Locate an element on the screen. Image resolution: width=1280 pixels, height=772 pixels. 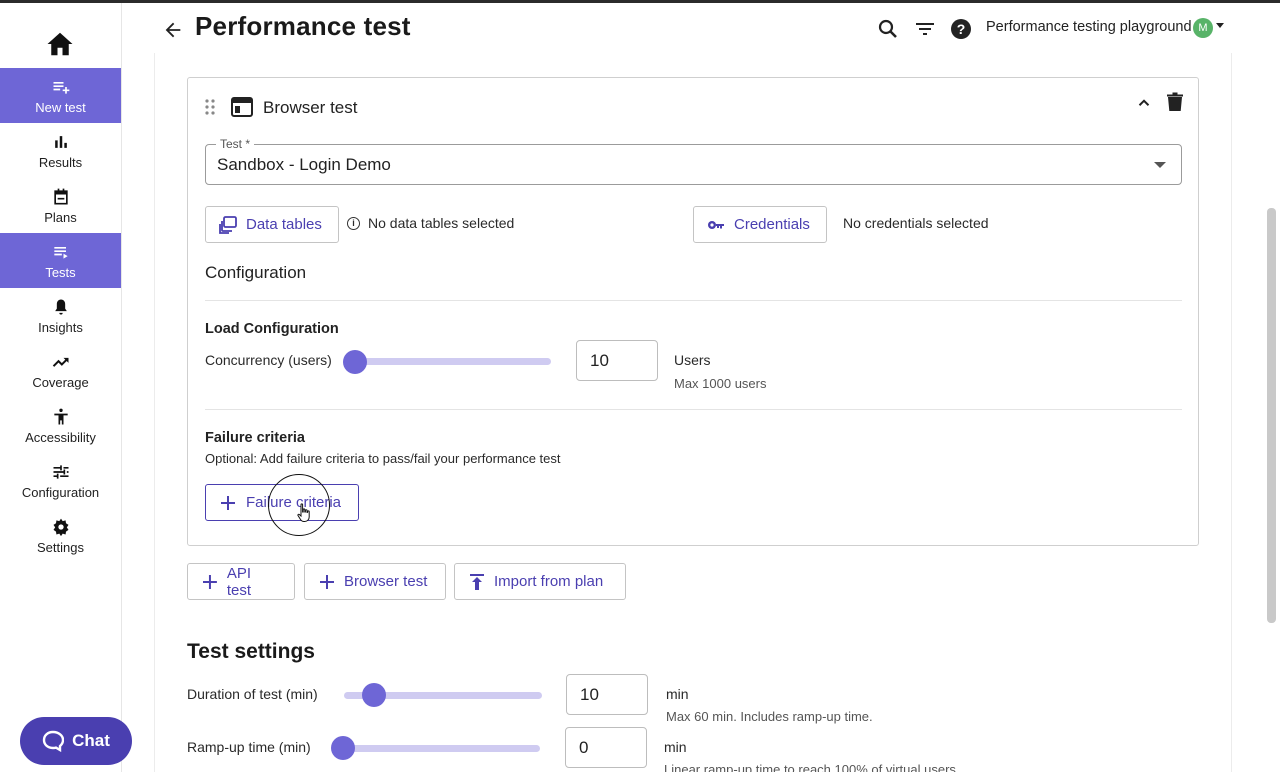
page-title: Performance test is located at coordinates (303, 26).